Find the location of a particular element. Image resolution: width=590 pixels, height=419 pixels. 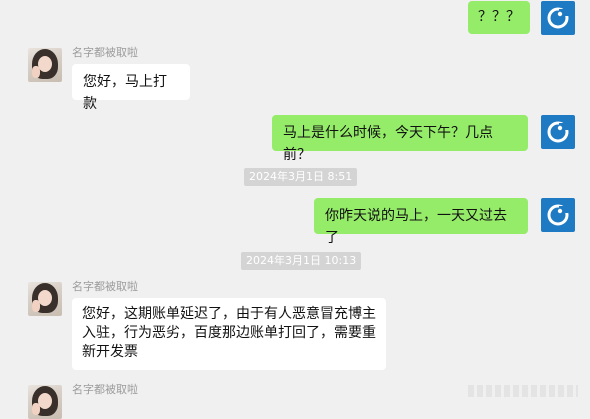

timestamp: 2024年3月1日 8:51 is located at coordinates (301, 177).